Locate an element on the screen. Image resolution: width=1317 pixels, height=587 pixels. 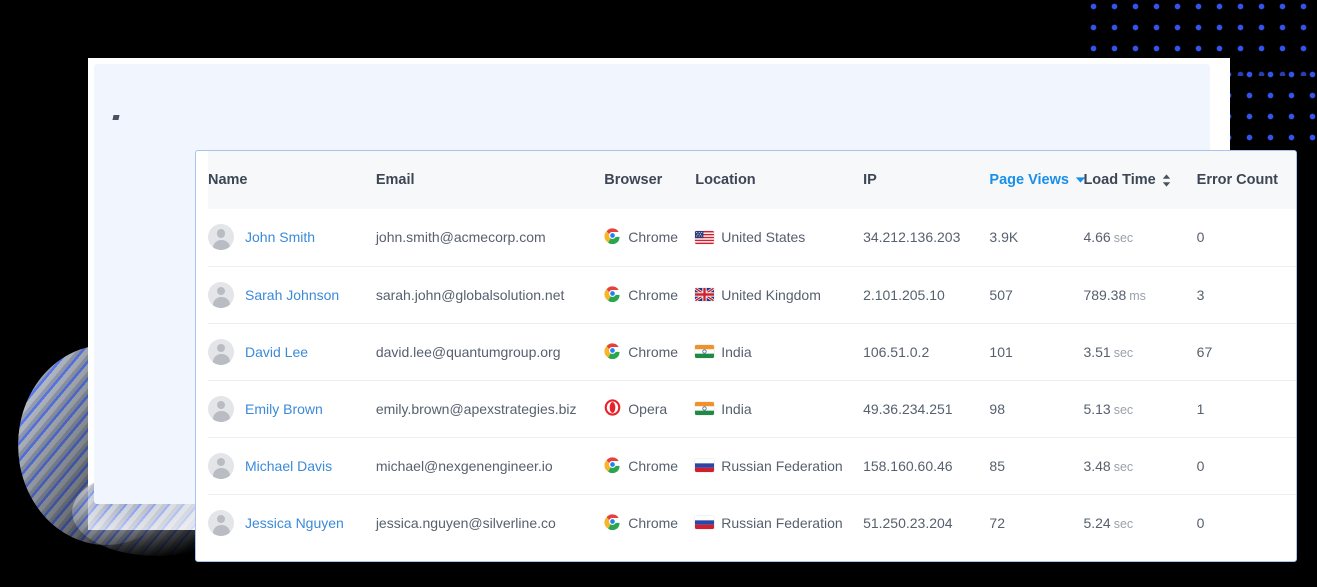
clipped-sort-marker is located at coordinates (116, 117).